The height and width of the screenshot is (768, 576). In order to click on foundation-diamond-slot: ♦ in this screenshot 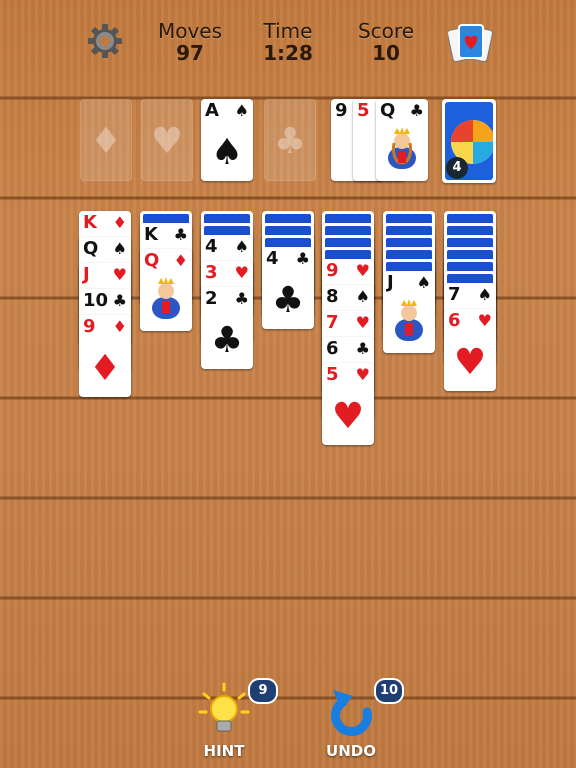, I will do `click(106, 140)`.